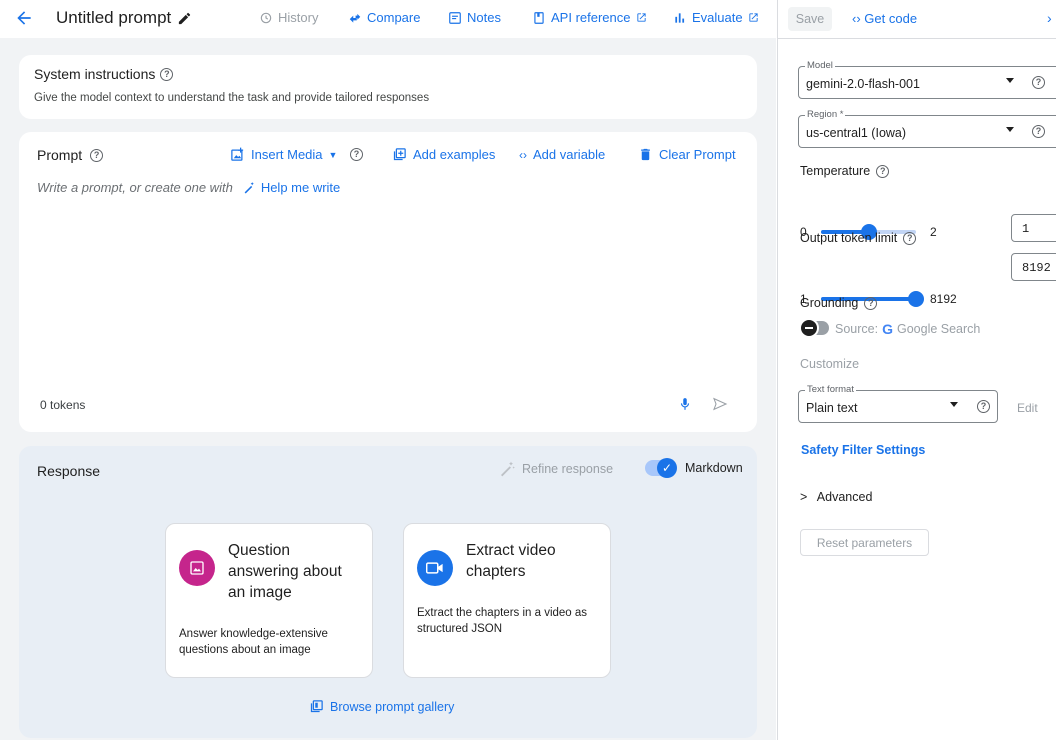 This screenshot has width=1056, height=740. Describe the element at coordinates (249, 188) in the screenshot. I see `magic-pen-icon` at that location.